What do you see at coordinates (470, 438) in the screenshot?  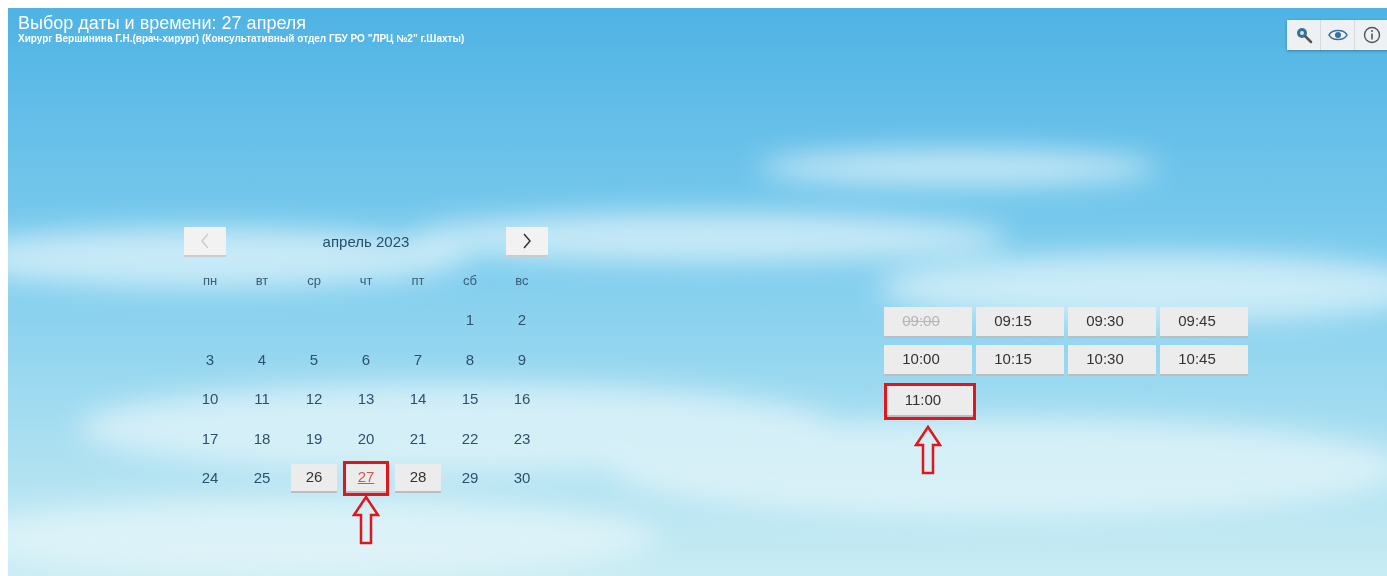 I see `calendar-day: 22` at bounding box center [470, 438].